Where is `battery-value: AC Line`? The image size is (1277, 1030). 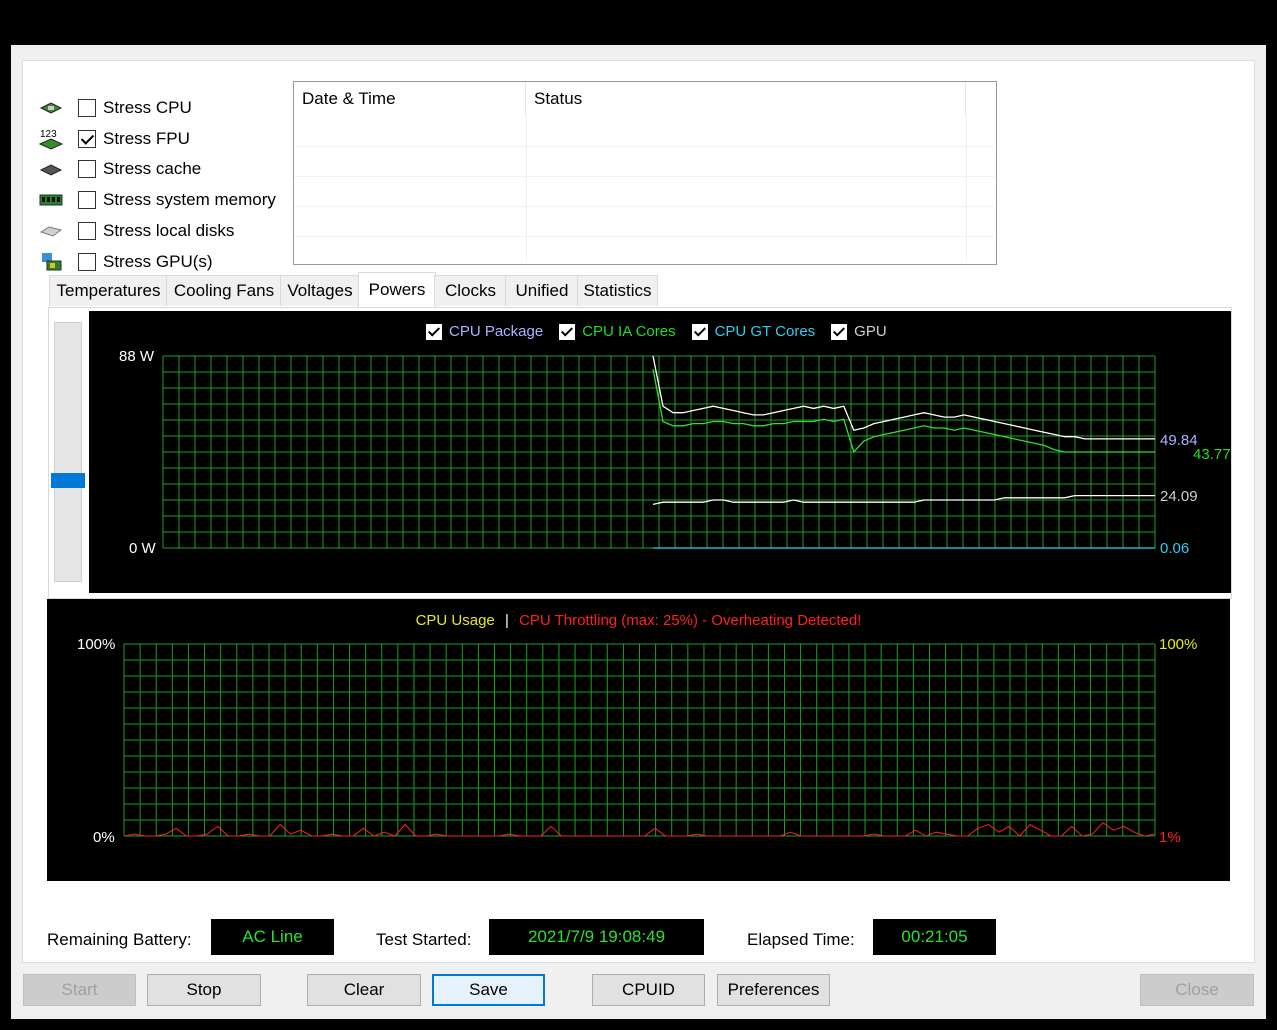 battery-value: AC Line is located at coordinates (272, 937).